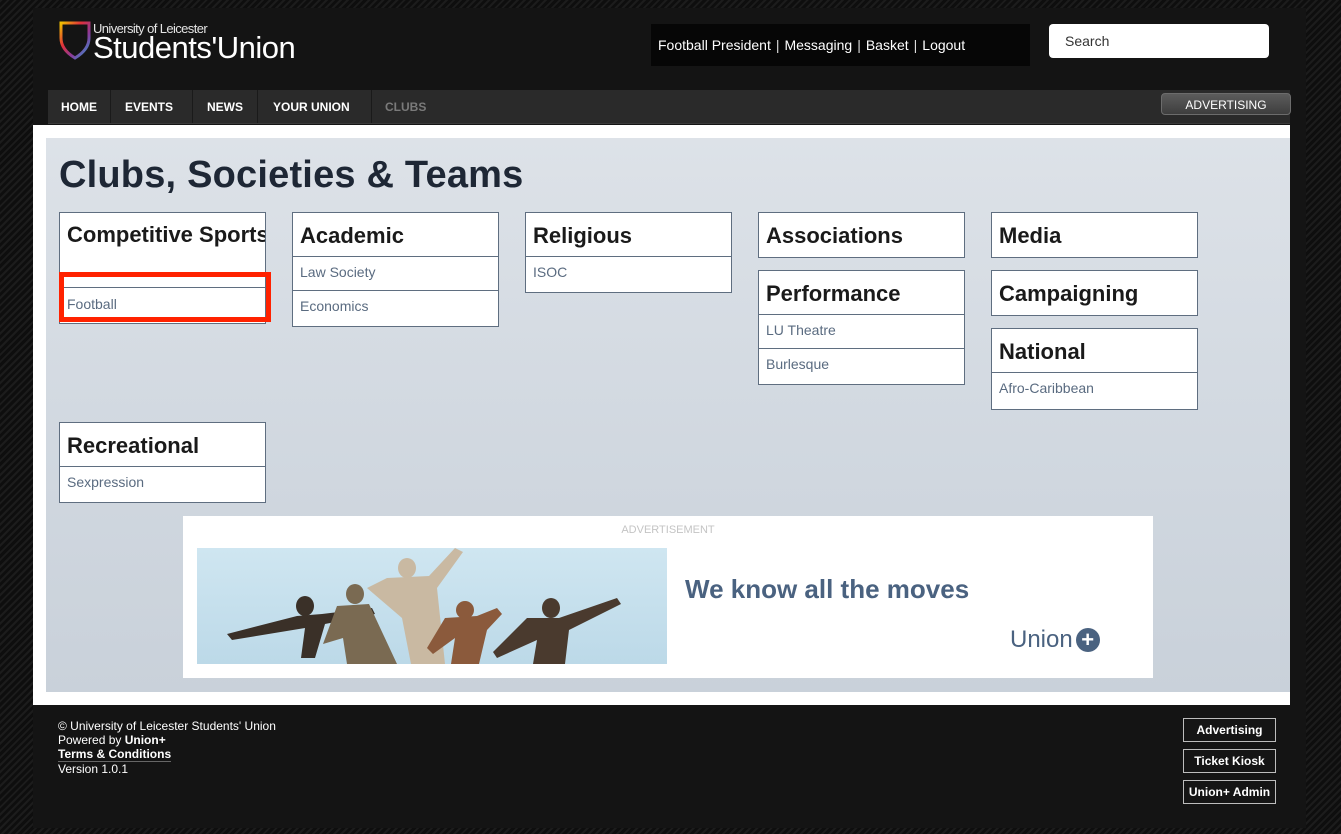 This screenshot has width=1341, height=834. I want to click on category-media: Media, so click(1094, 235).